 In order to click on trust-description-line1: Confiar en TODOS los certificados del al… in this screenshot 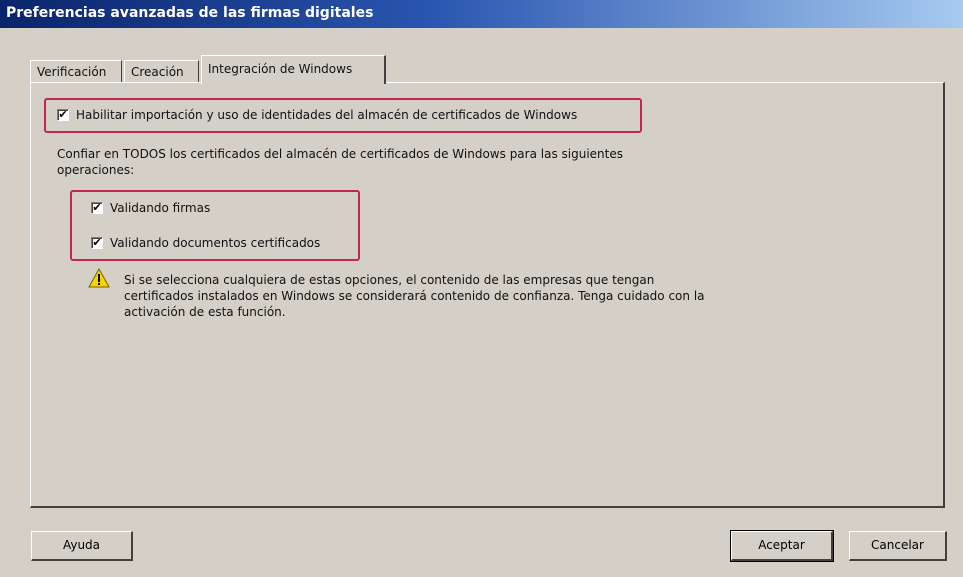, I will do `click(340, 154)`.